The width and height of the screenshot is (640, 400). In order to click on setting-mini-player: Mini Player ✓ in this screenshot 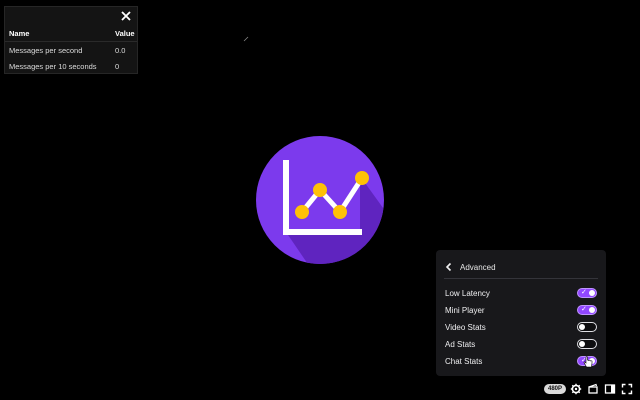, I will do `click(521, 310)`.